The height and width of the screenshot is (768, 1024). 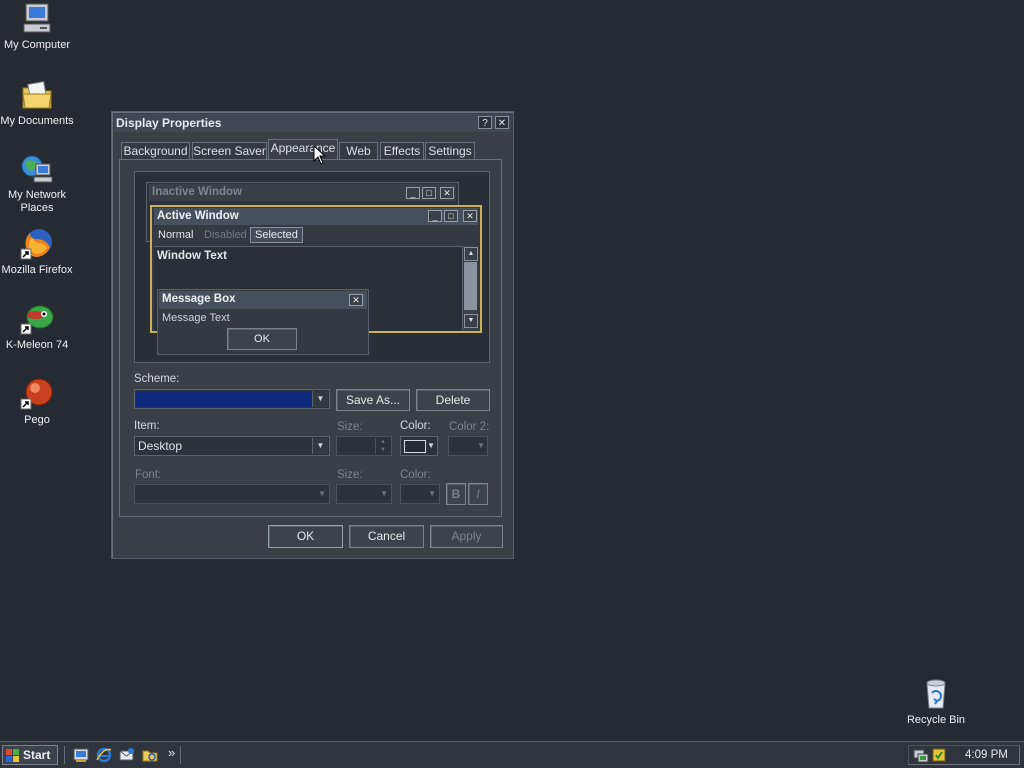 I want to click on menu-normal: Normal, so click(x=176, y=235).